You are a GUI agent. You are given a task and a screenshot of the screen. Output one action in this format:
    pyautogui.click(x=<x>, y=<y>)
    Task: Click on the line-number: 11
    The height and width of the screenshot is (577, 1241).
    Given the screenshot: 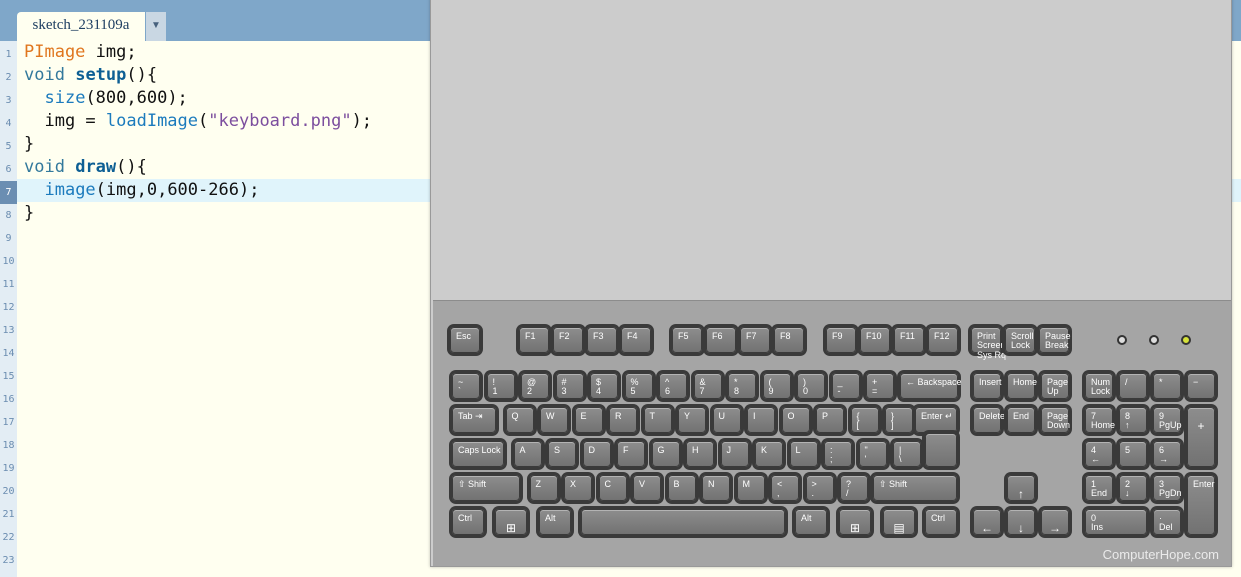 What is the action you would take?
    pyautogui.click(x=8, y=284)
    